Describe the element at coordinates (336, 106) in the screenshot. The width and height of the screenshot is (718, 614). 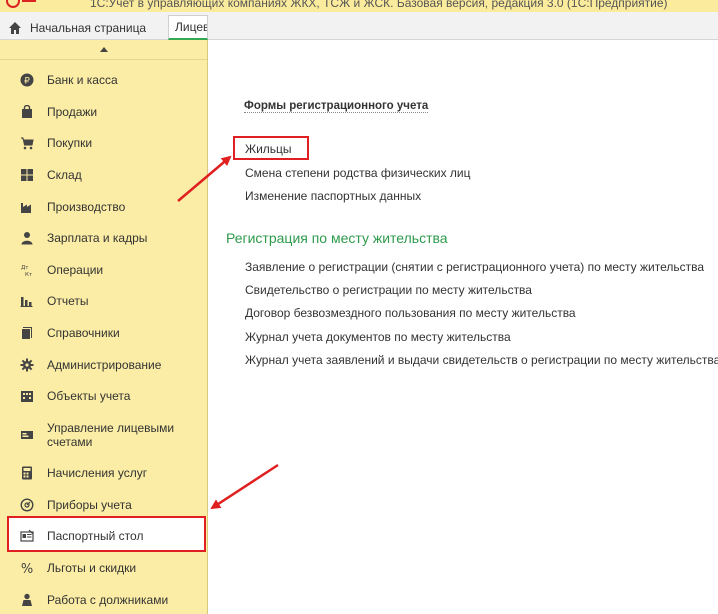
I see `forms-section-title: Формы регистрационного учета` at that location.